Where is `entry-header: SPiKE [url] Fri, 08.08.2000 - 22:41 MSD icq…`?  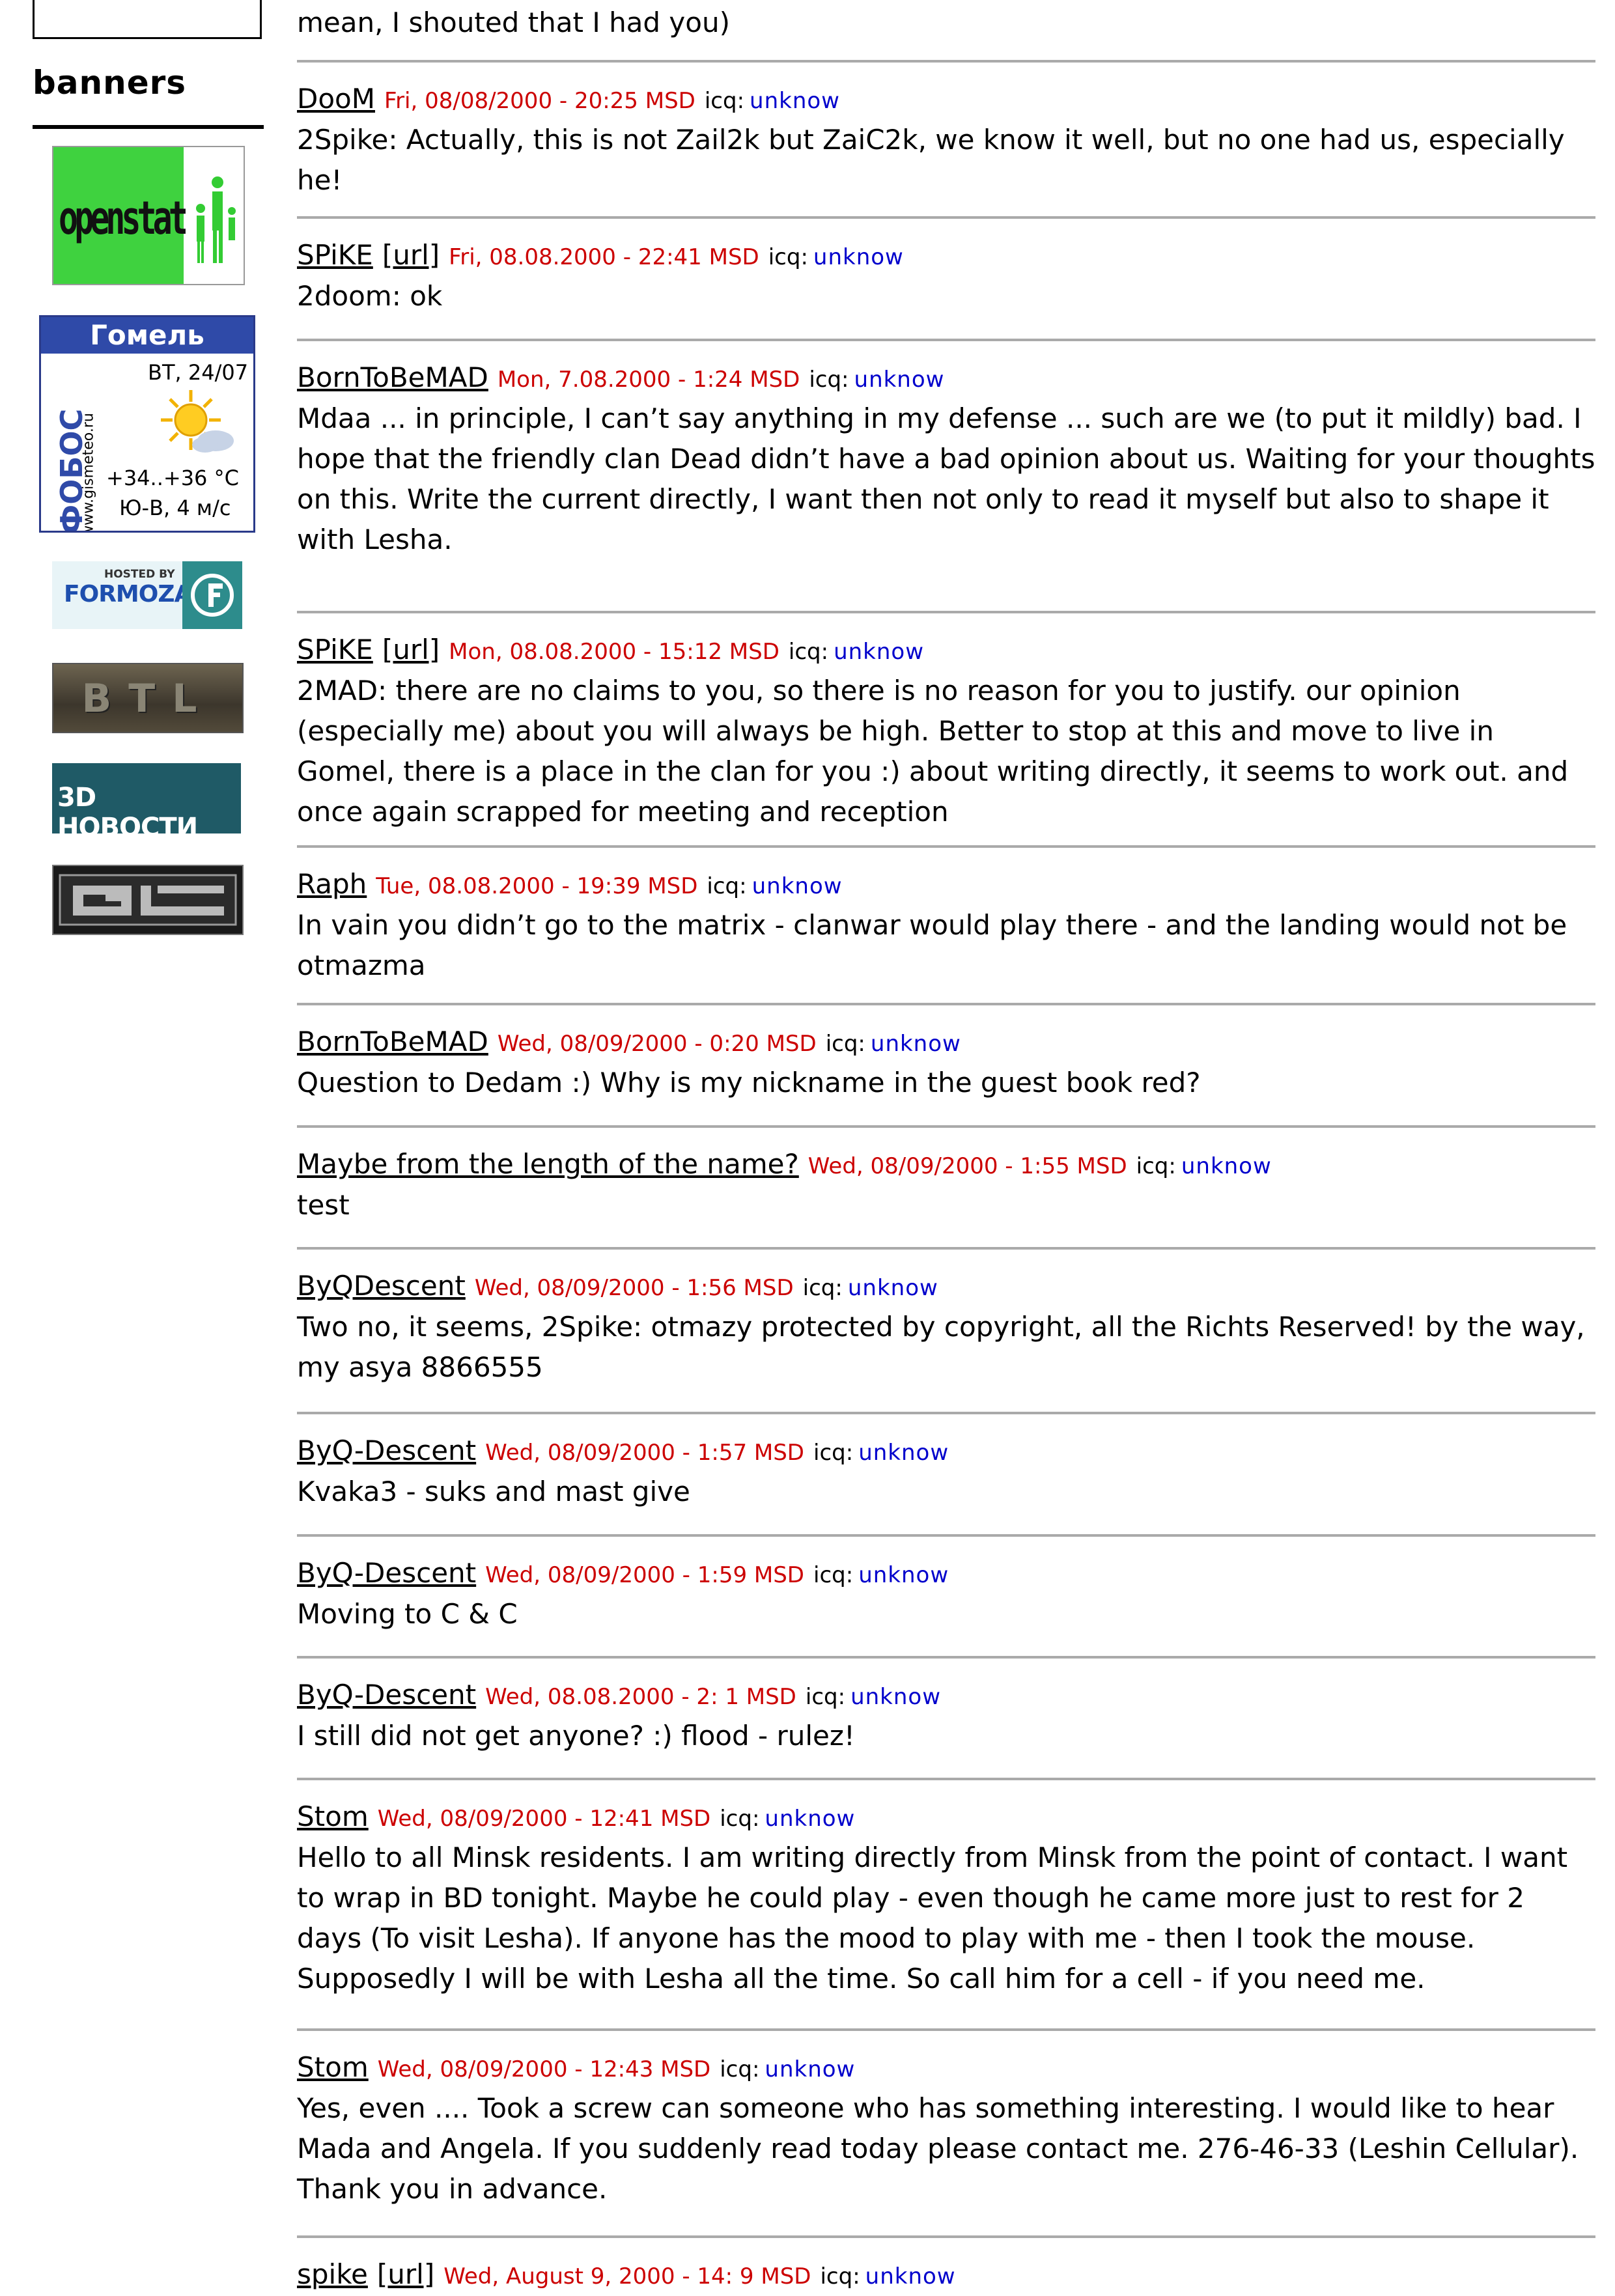
entry-header: SPiKE [url] Fri, 08.08.2000 - 22:41 MSD icq… is located at coordinates (600, 257).